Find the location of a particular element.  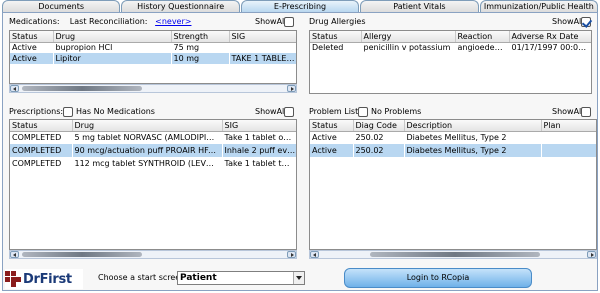

problem-list-label: Problem List: is located at coordinates (335, 111).